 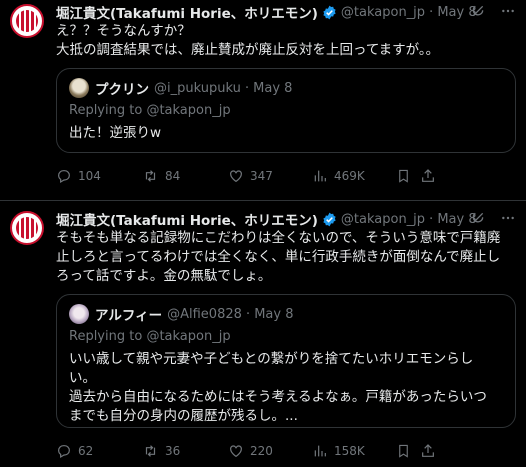 I want to click on reply-count: 104, so click(x=89, y=176).